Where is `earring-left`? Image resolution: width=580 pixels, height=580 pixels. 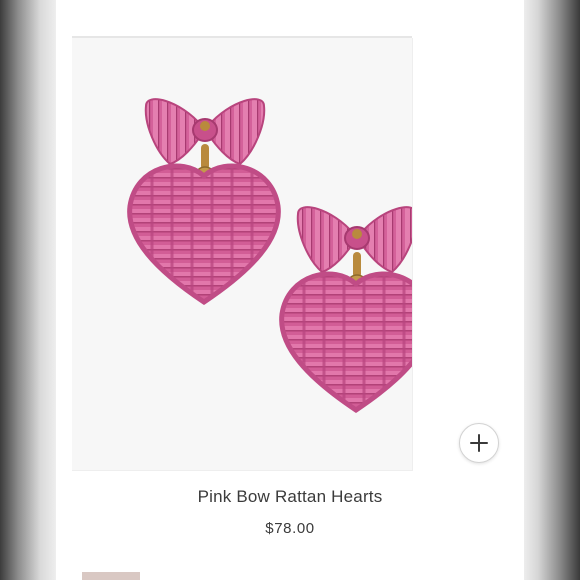
earring-left is located at coordinates (204, 202).